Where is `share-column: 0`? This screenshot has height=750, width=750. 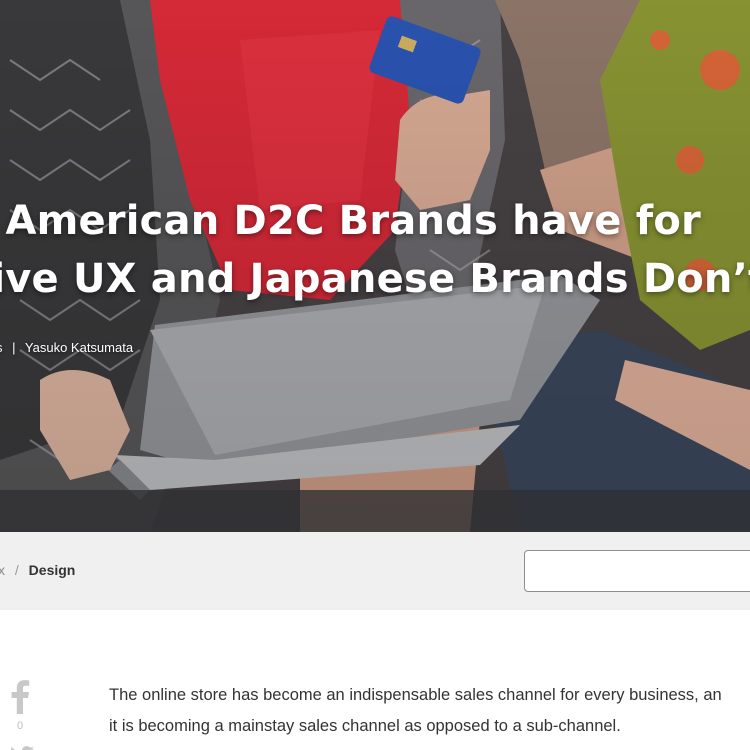 share-column: 0 is located at coordinates (20, 715).